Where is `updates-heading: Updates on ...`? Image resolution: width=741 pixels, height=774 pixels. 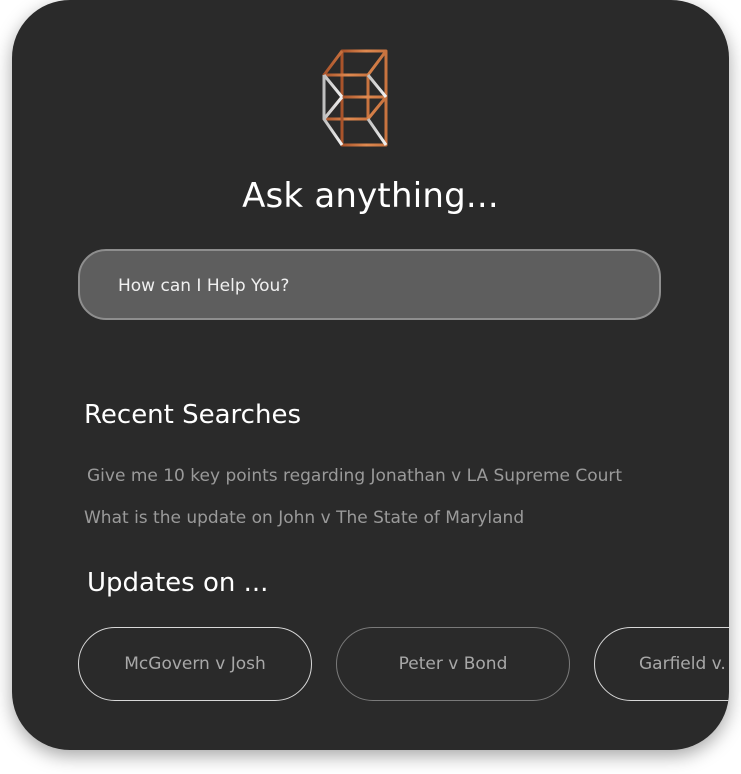 updates-heading: Updates on ... is located at coordinates (178, 583).